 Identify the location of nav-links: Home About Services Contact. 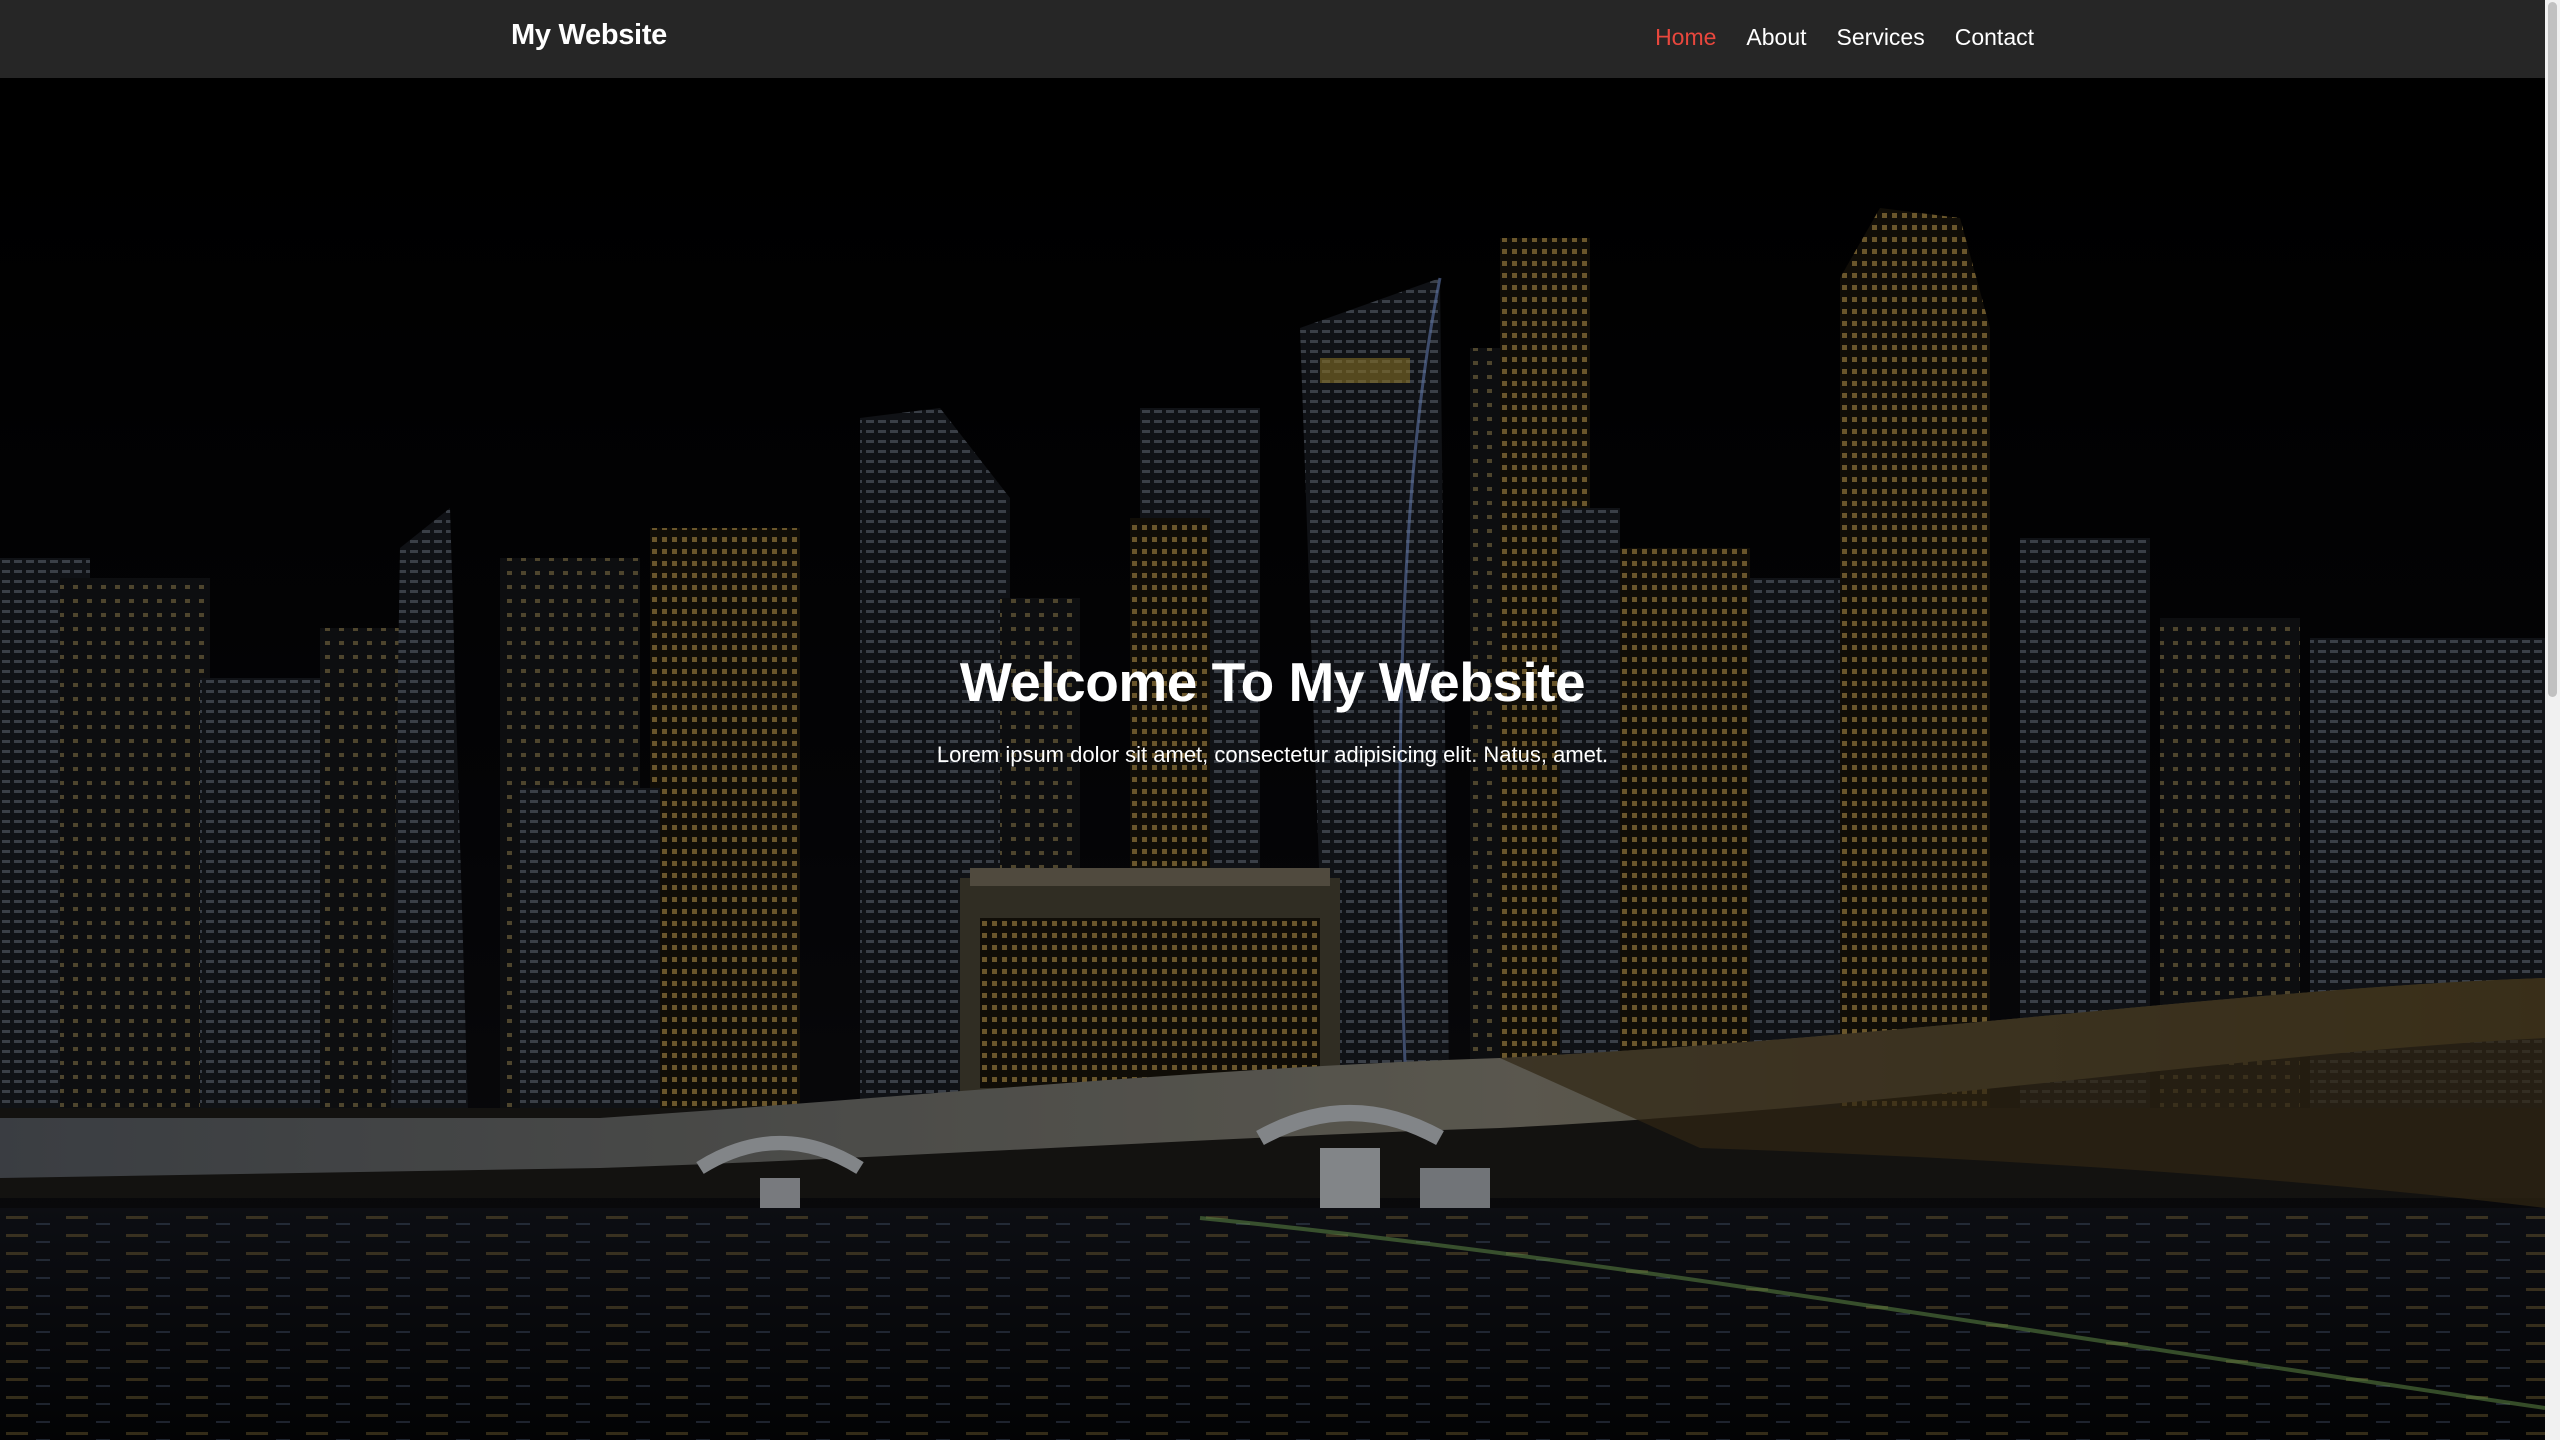
(1844, 37).